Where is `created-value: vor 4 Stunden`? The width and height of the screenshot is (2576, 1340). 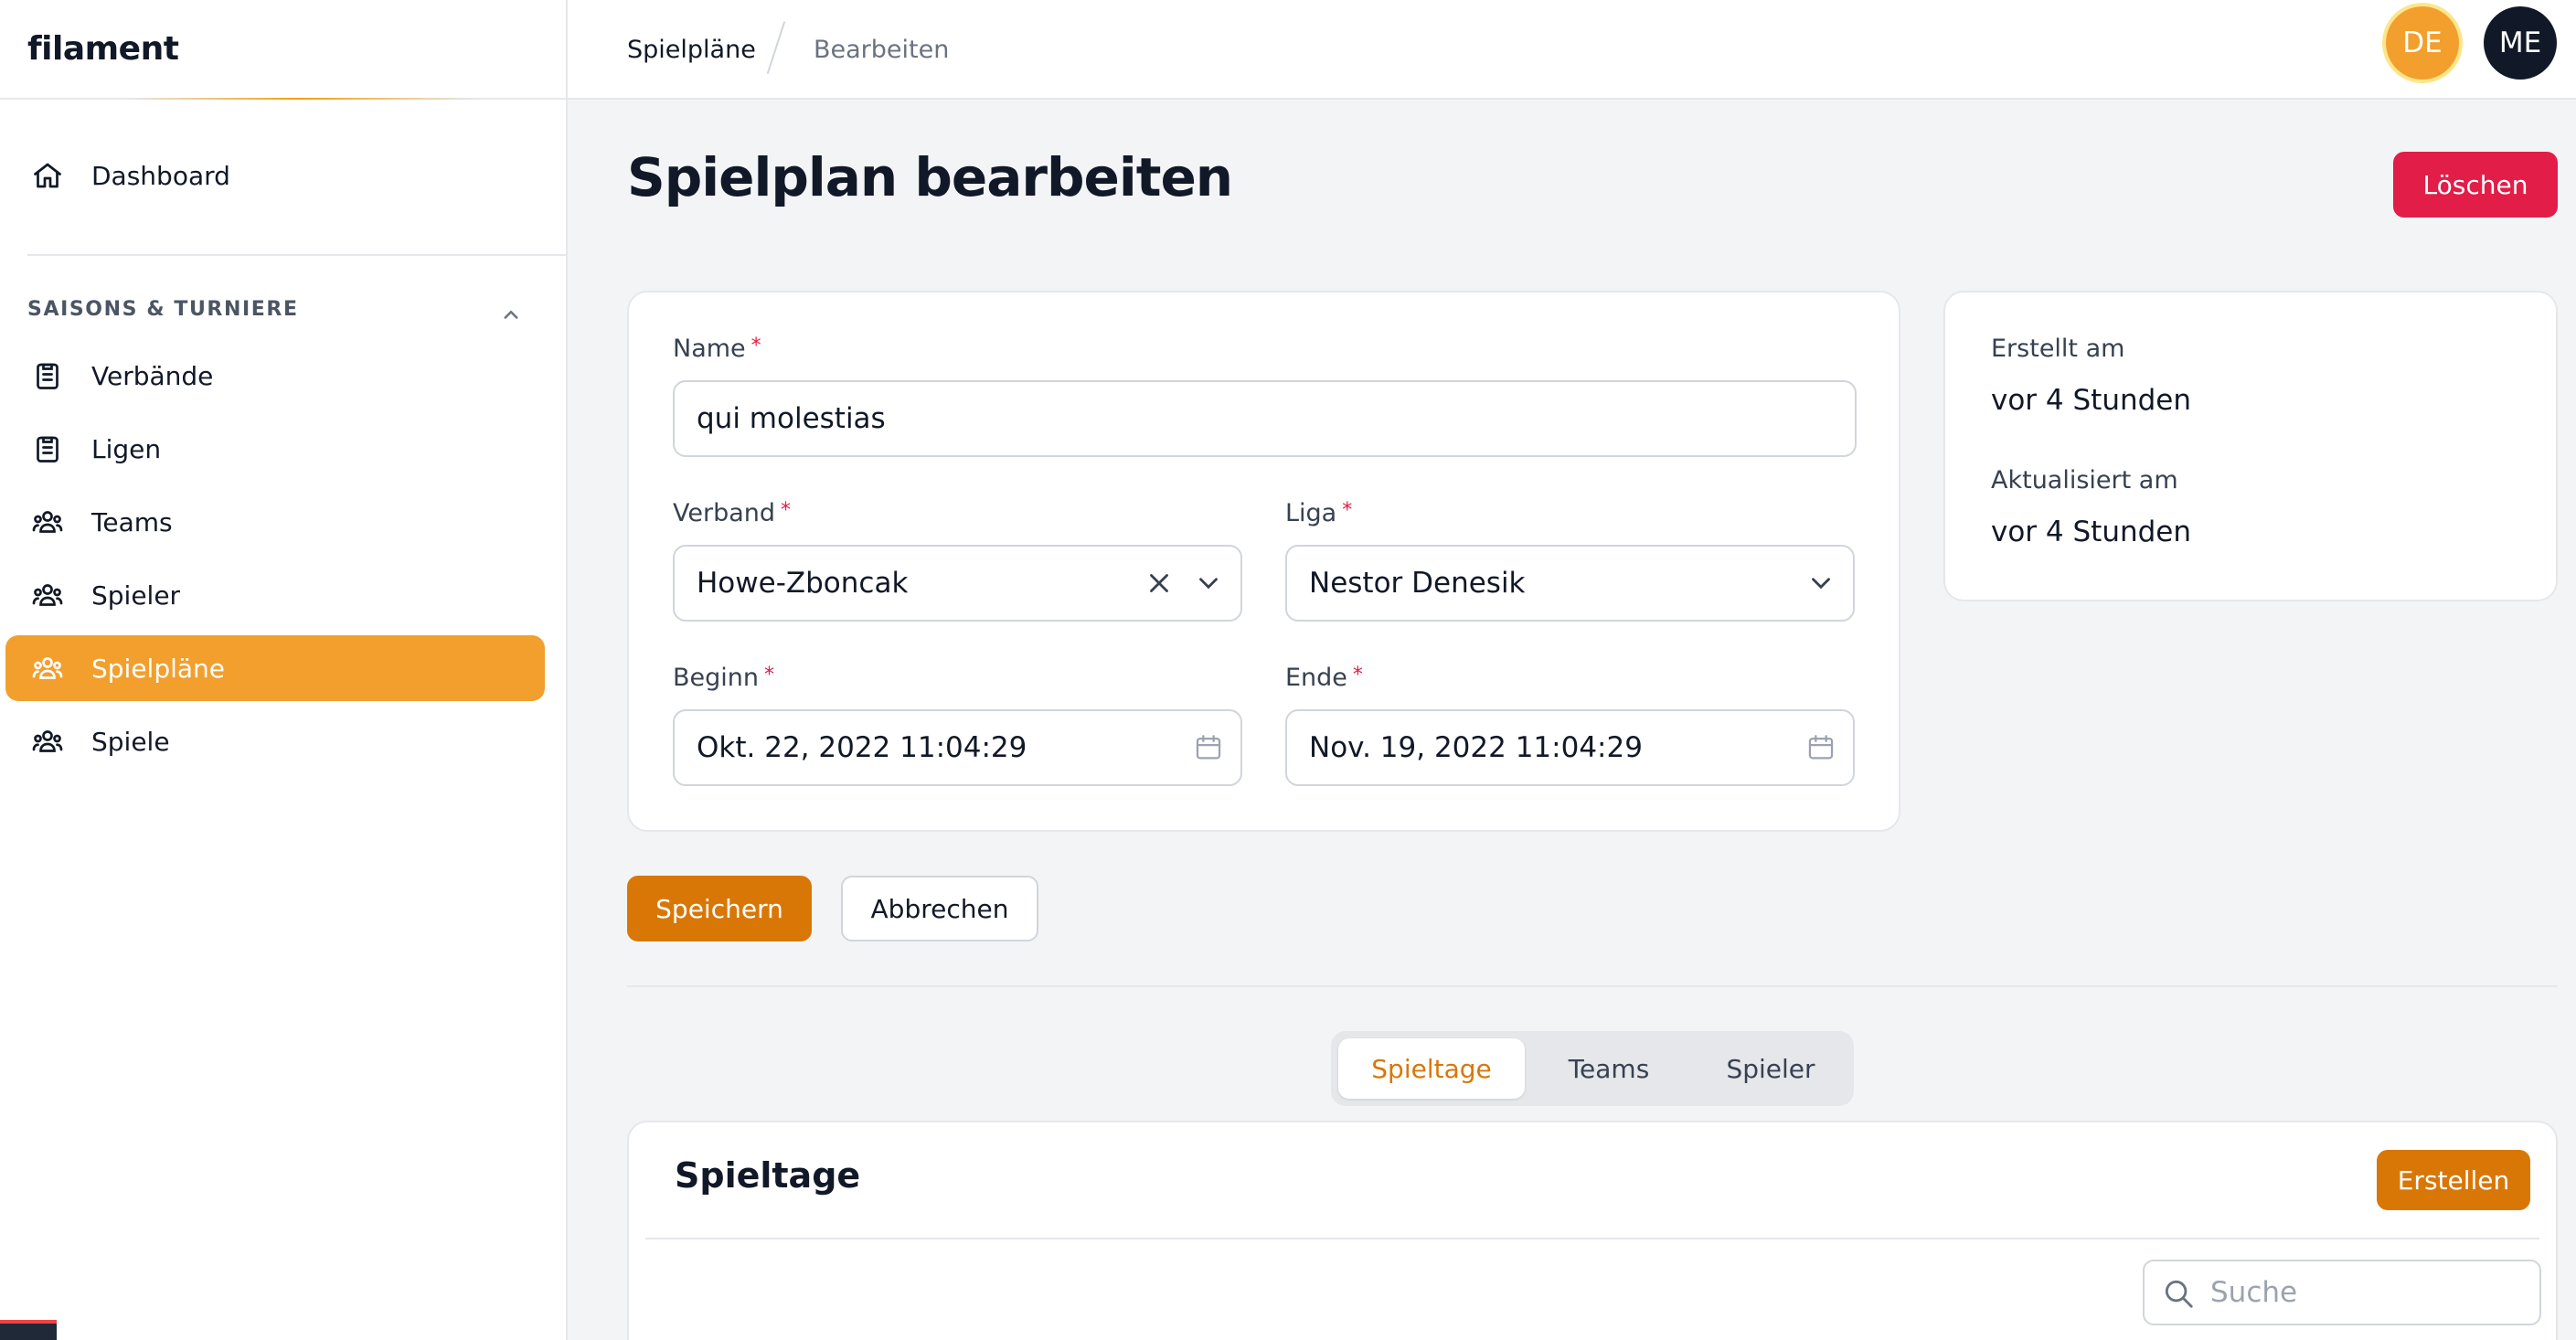
created-value: vor 4 Stunden is located at coordinates (2091, 400).